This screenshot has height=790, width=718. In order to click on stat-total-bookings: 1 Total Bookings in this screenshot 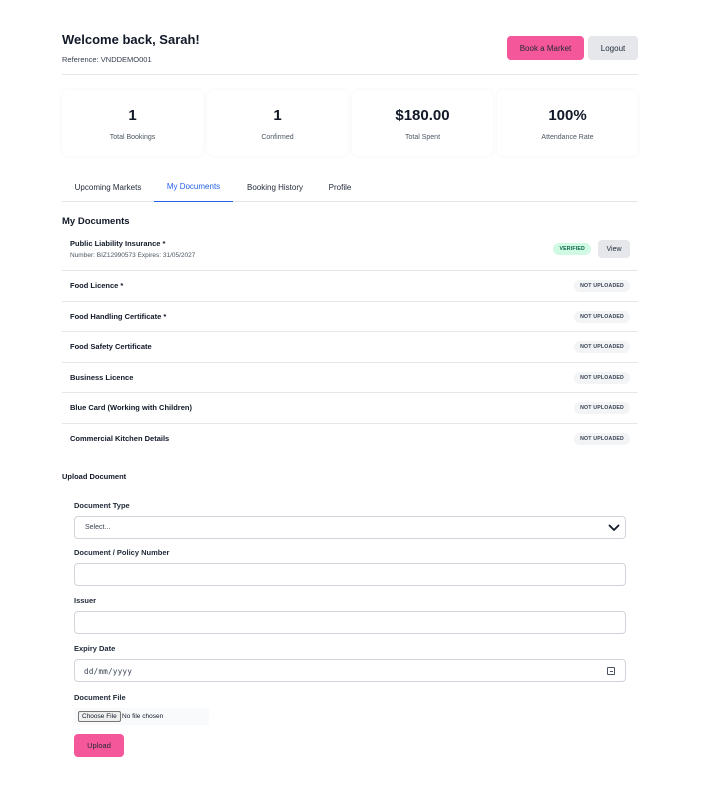, I will do `click(132, 123)`.